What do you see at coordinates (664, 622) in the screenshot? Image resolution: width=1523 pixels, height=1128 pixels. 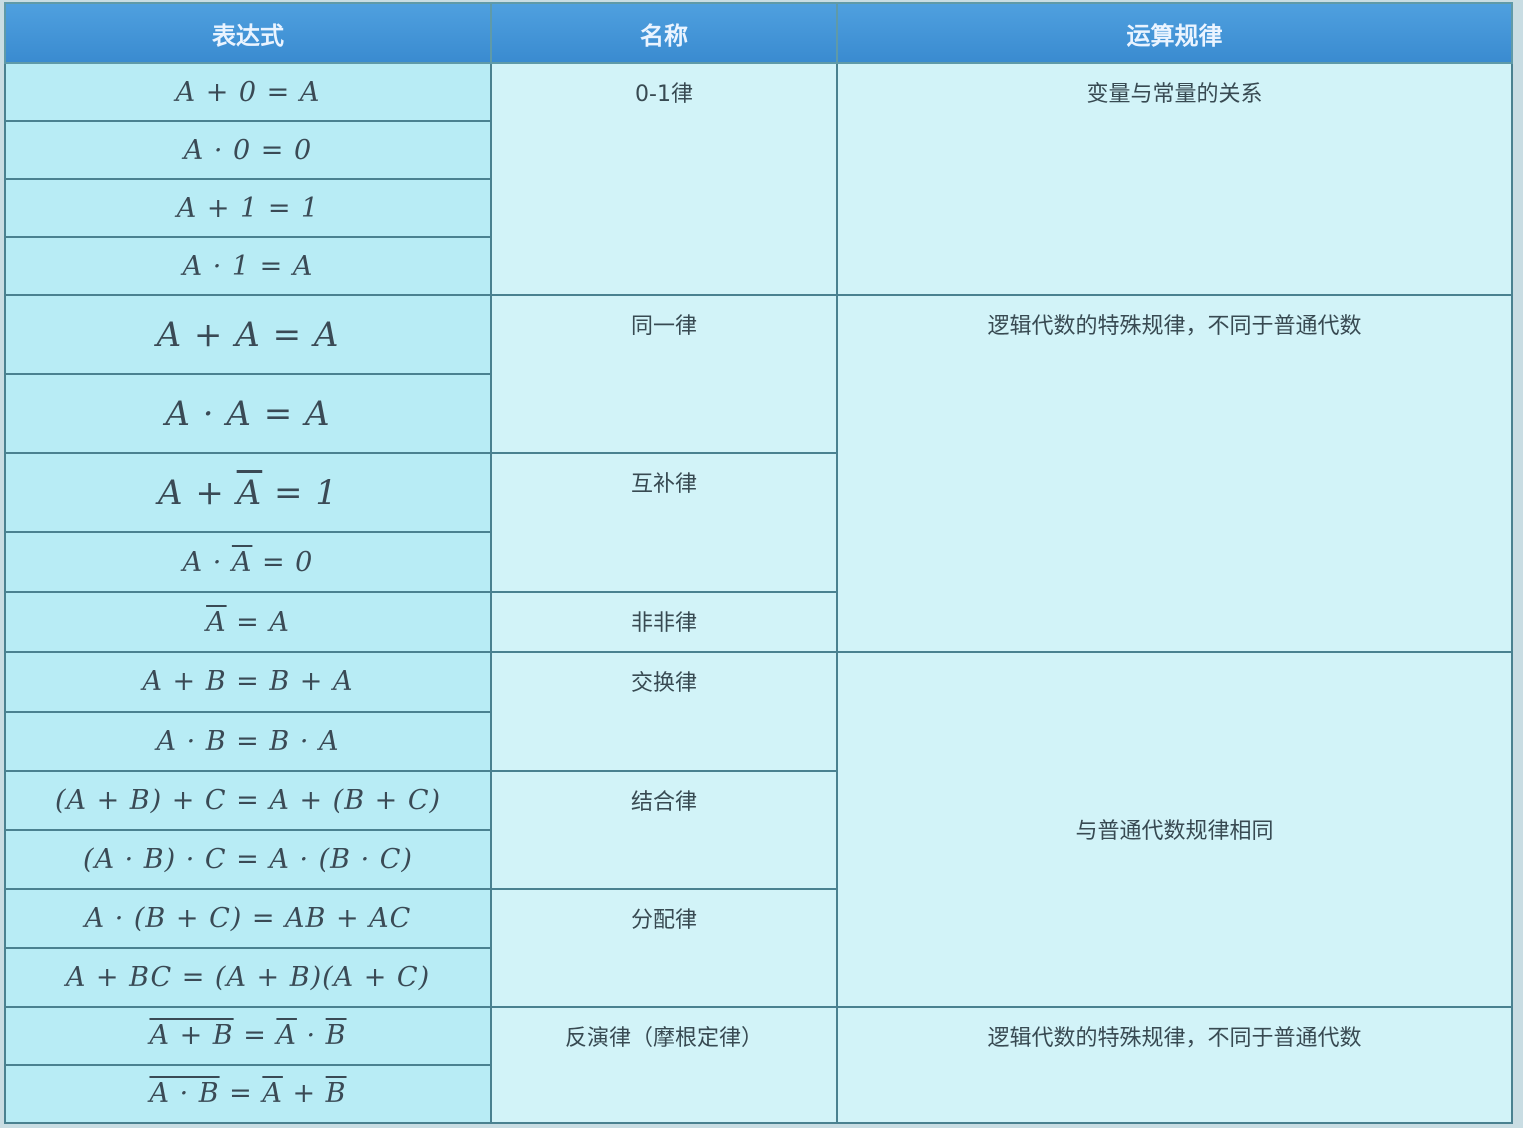 I see `law-name-cell: 非非律` at bounding box center [664, 622].